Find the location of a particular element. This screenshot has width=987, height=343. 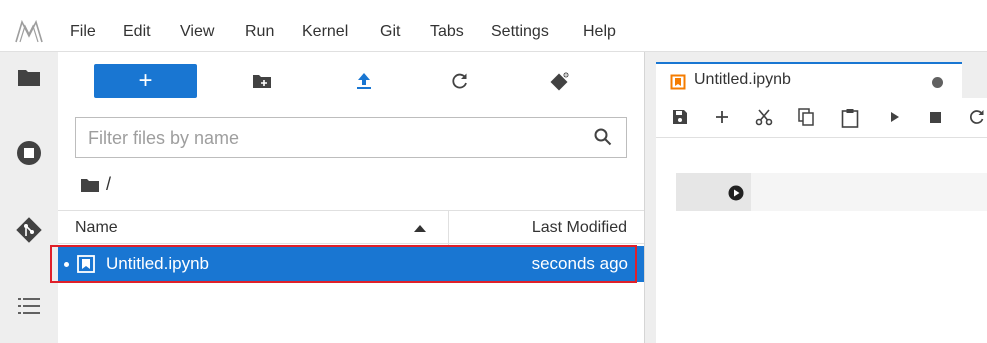

column-header-last-modified: Last Modified is located at coordinates (579, 228).